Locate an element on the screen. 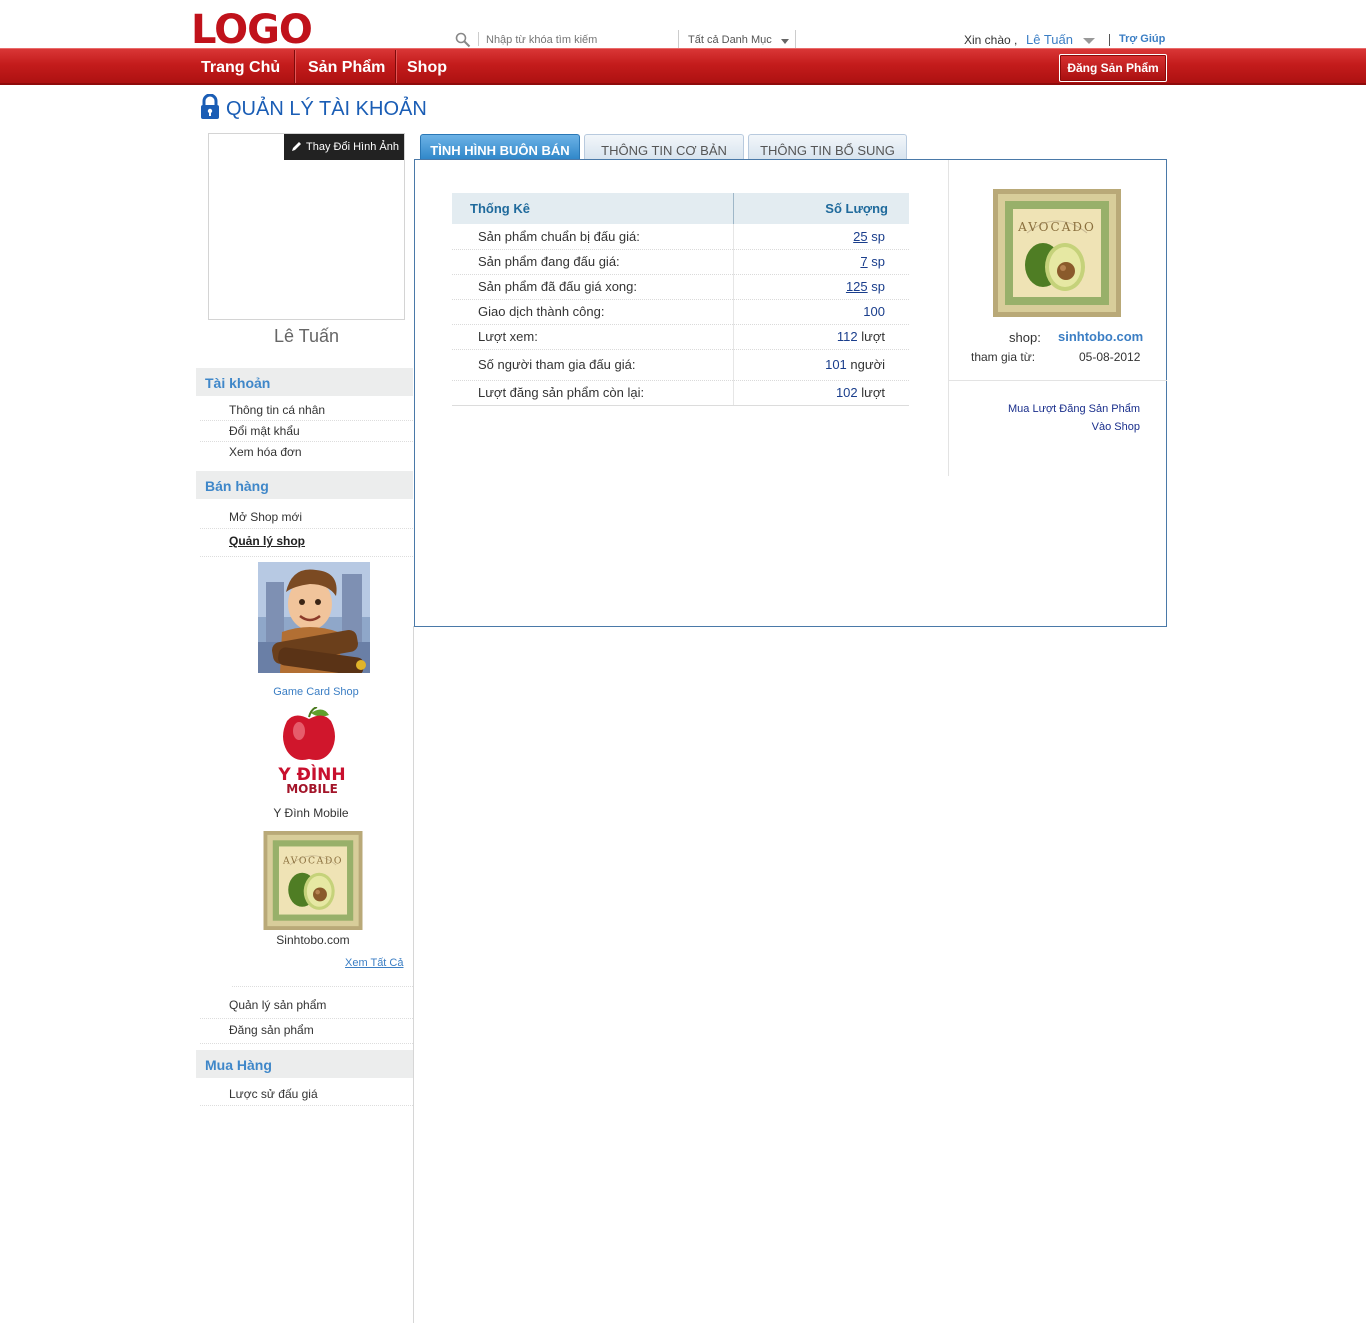 The width and height of the screenshot is (1366, 1323). table-row: Sản phẩm đang đấu giá: 7 sp is located at coordinates (680, 262).